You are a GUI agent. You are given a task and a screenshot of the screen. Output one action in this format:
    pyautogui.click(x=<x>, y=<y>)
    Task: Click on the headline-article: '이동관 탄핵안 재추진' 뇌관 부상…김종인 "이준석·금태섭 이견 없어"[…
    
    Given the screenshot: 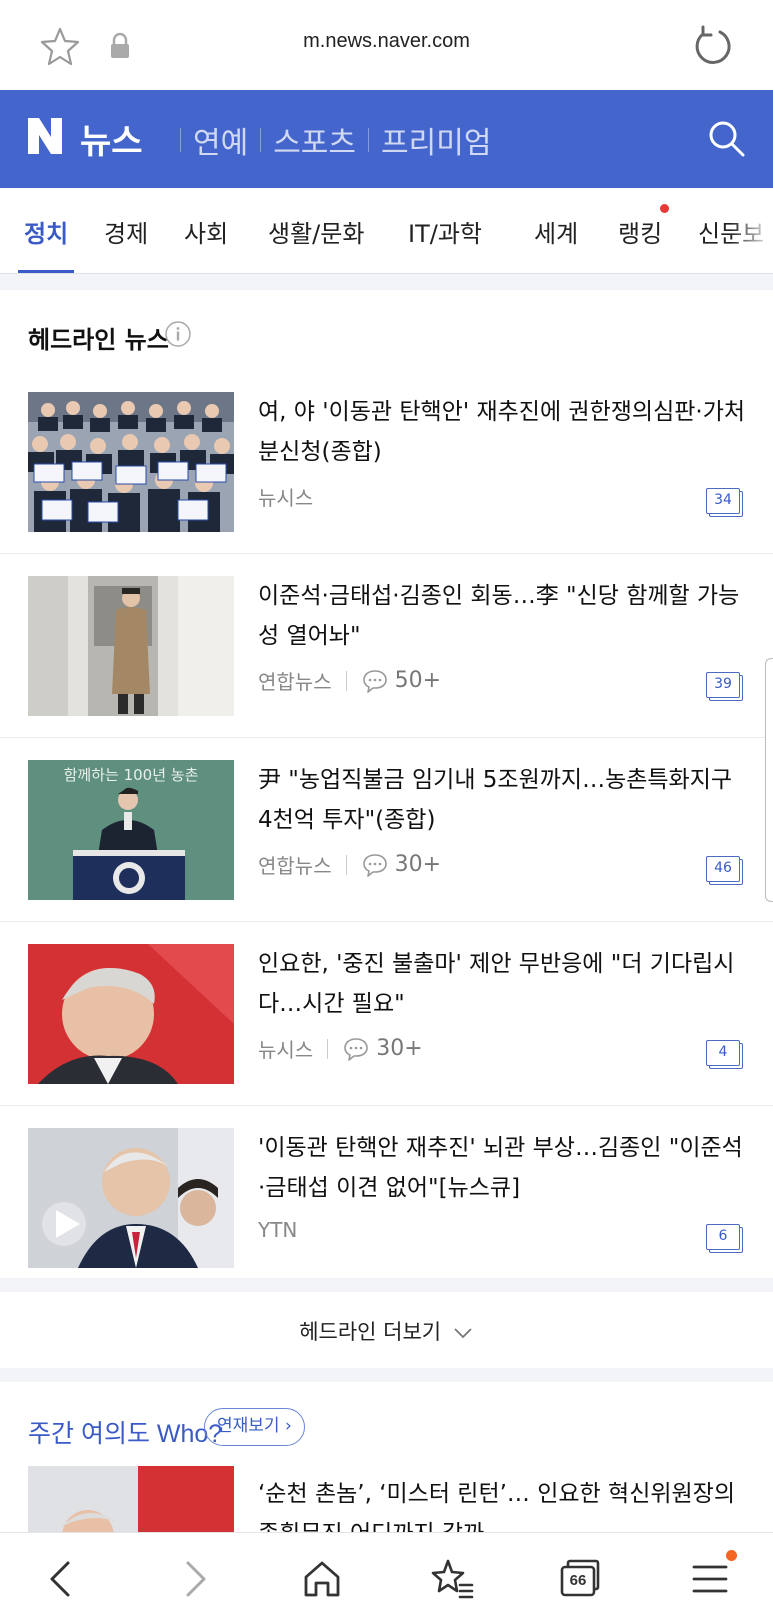 What is the action you would take?
    pyautogui.click(x=386, y=1198)
    